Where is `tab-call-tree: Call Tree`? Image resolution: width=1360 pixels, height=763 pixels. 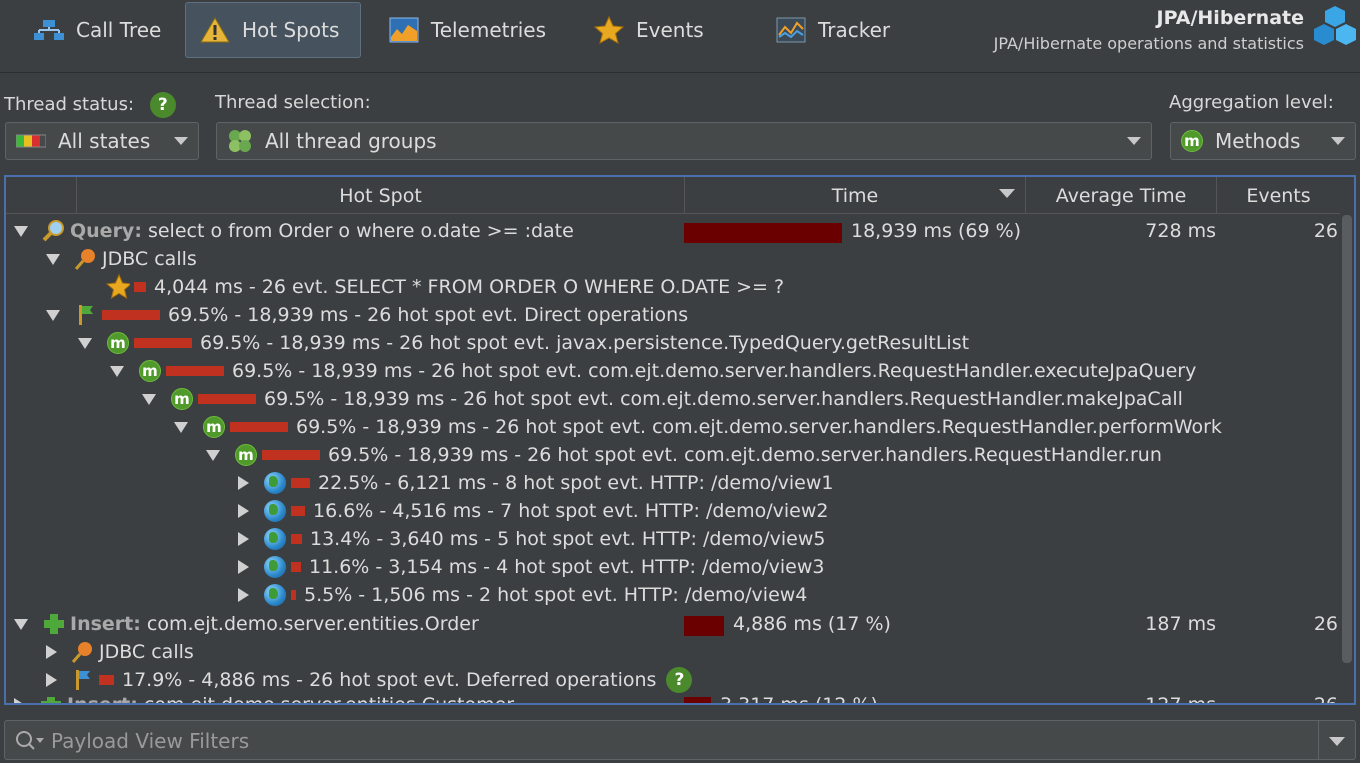
tab-call-tree: Call Tree is located at coordinates (95, 30).